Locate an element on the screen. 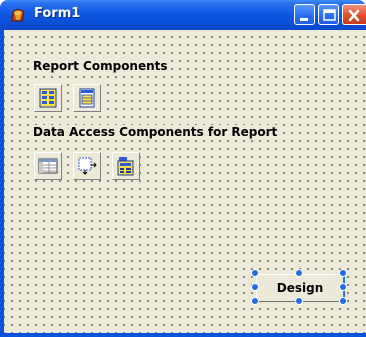 Image resolution: width=366 pixels, height=337 pixels. app-icon is located at coordinates (18, 15).